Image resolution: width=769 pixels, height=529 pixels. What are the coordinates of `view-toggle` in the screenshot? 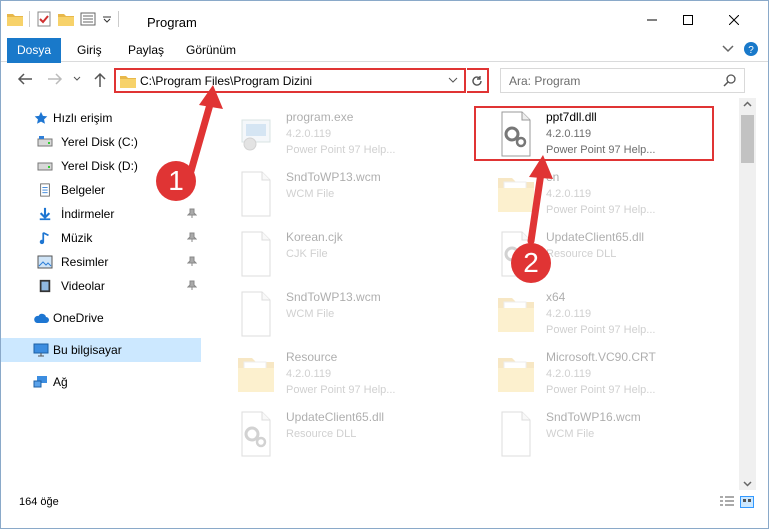 It's located at (737, 502).